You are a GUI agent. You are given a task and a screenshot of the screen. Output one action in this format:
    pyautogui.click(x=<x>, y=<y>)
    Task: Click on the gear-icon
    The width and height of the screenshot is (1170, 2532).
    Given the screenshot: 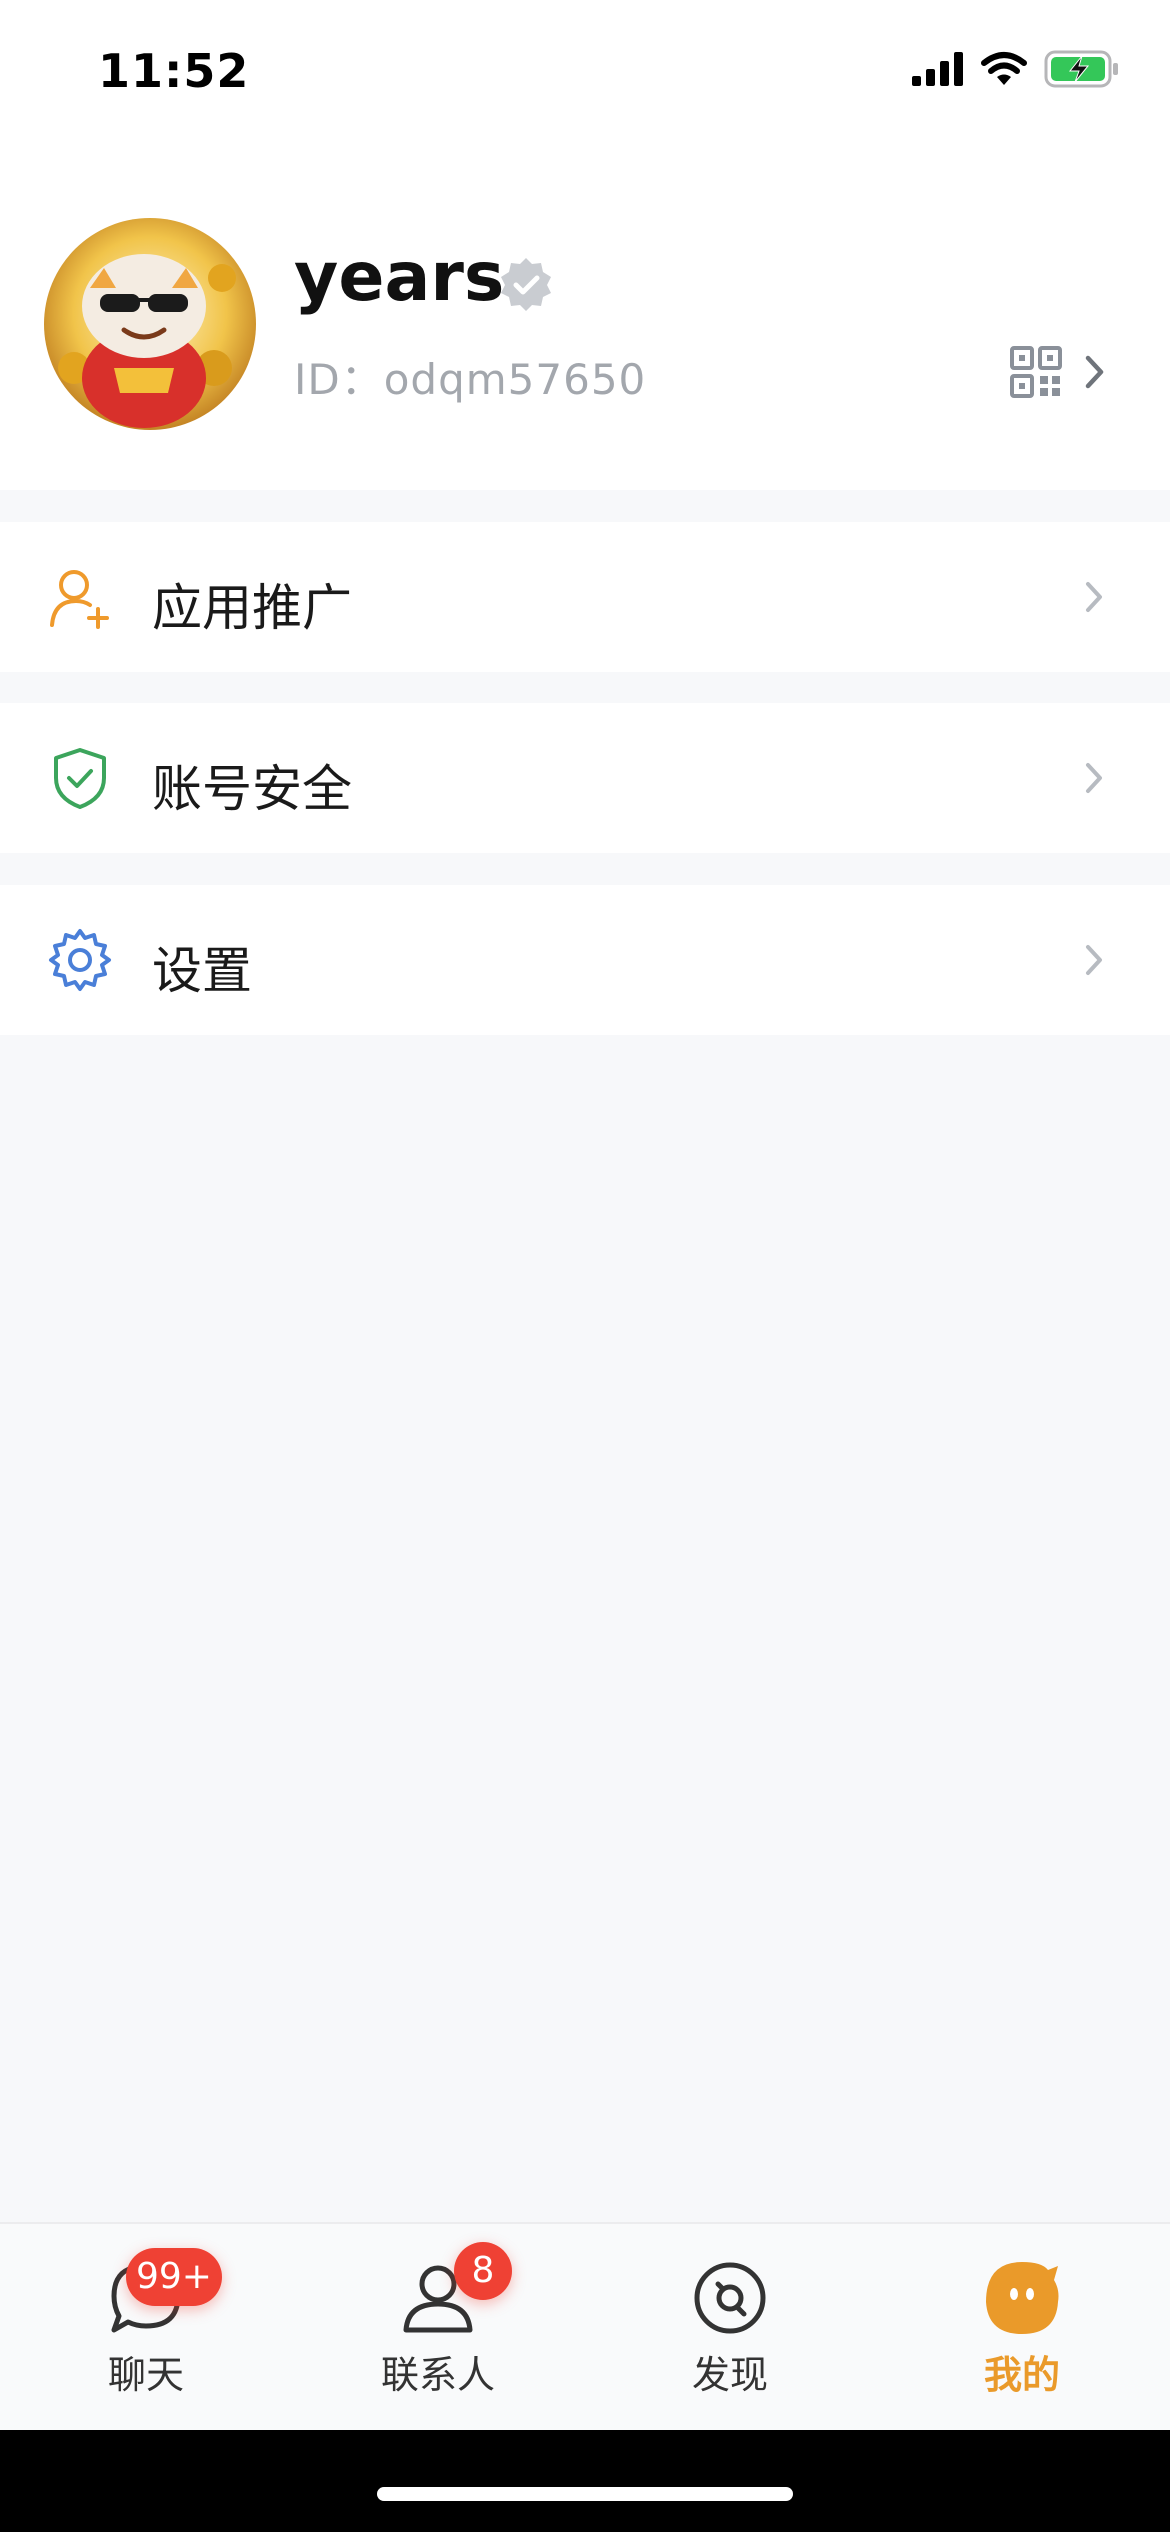 What is the action you would take?
    pyautogui.click(x=80, y=960)
    